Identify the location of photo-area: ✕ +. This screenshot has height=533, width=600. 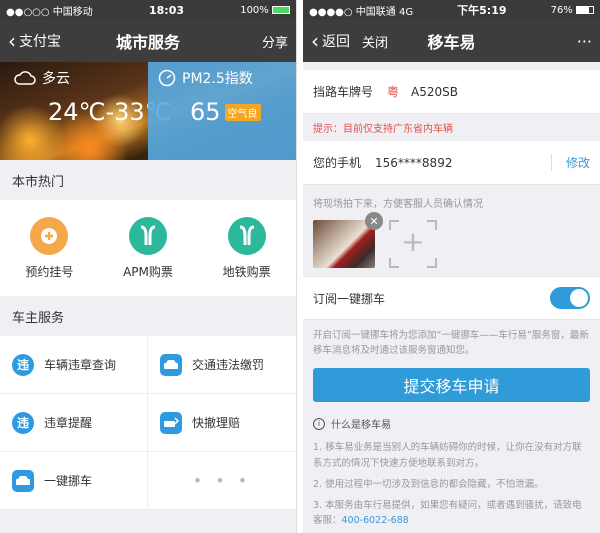
(451, 244).